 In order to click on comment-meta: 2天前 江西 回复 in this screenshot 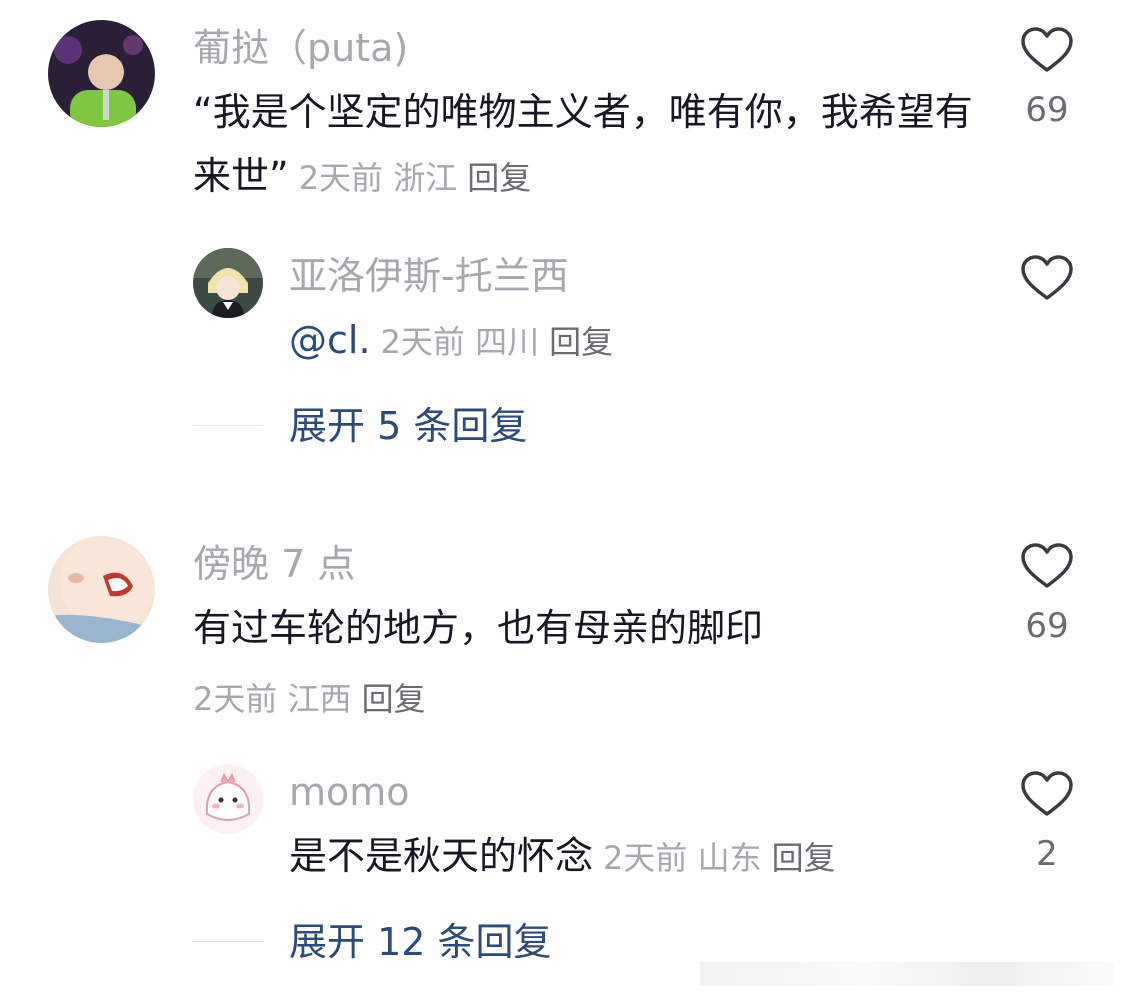, I will do `click(304, 702)`.